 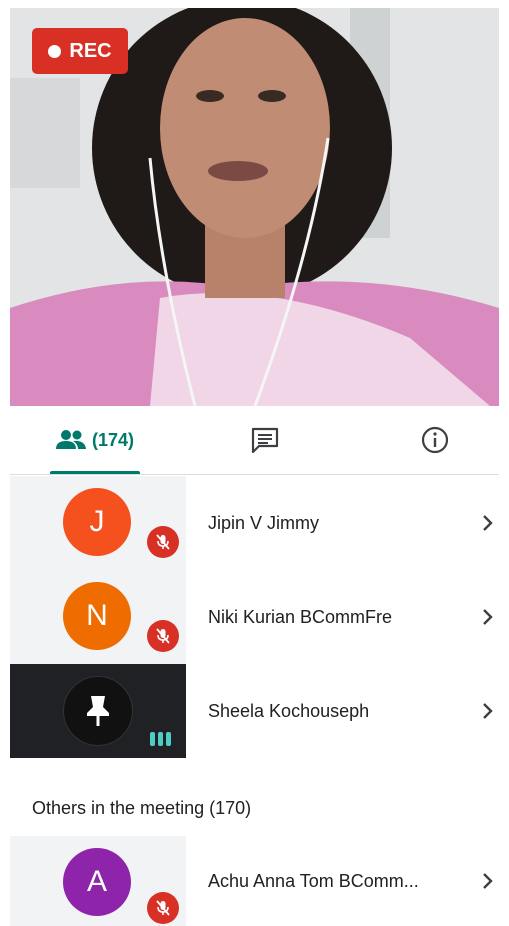 I want to click on tab-info, so click(x=435, y=440).